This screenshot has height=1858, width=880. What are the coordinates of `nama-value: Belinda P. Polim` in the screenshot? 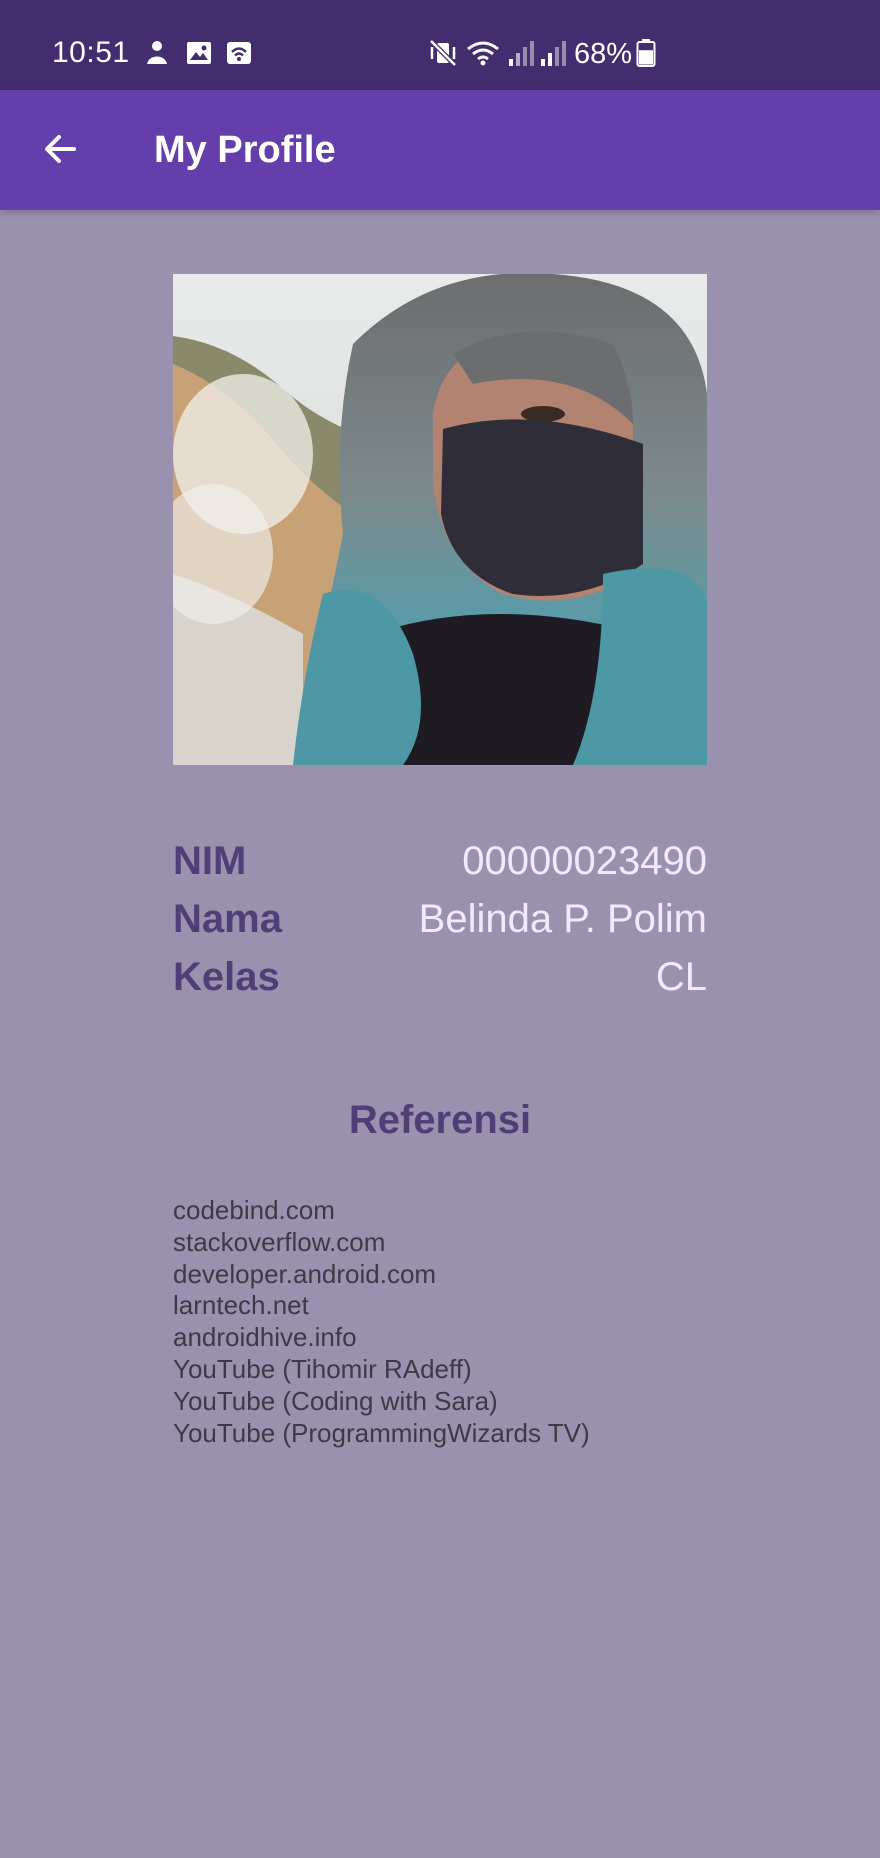 It's located at (562, 919).